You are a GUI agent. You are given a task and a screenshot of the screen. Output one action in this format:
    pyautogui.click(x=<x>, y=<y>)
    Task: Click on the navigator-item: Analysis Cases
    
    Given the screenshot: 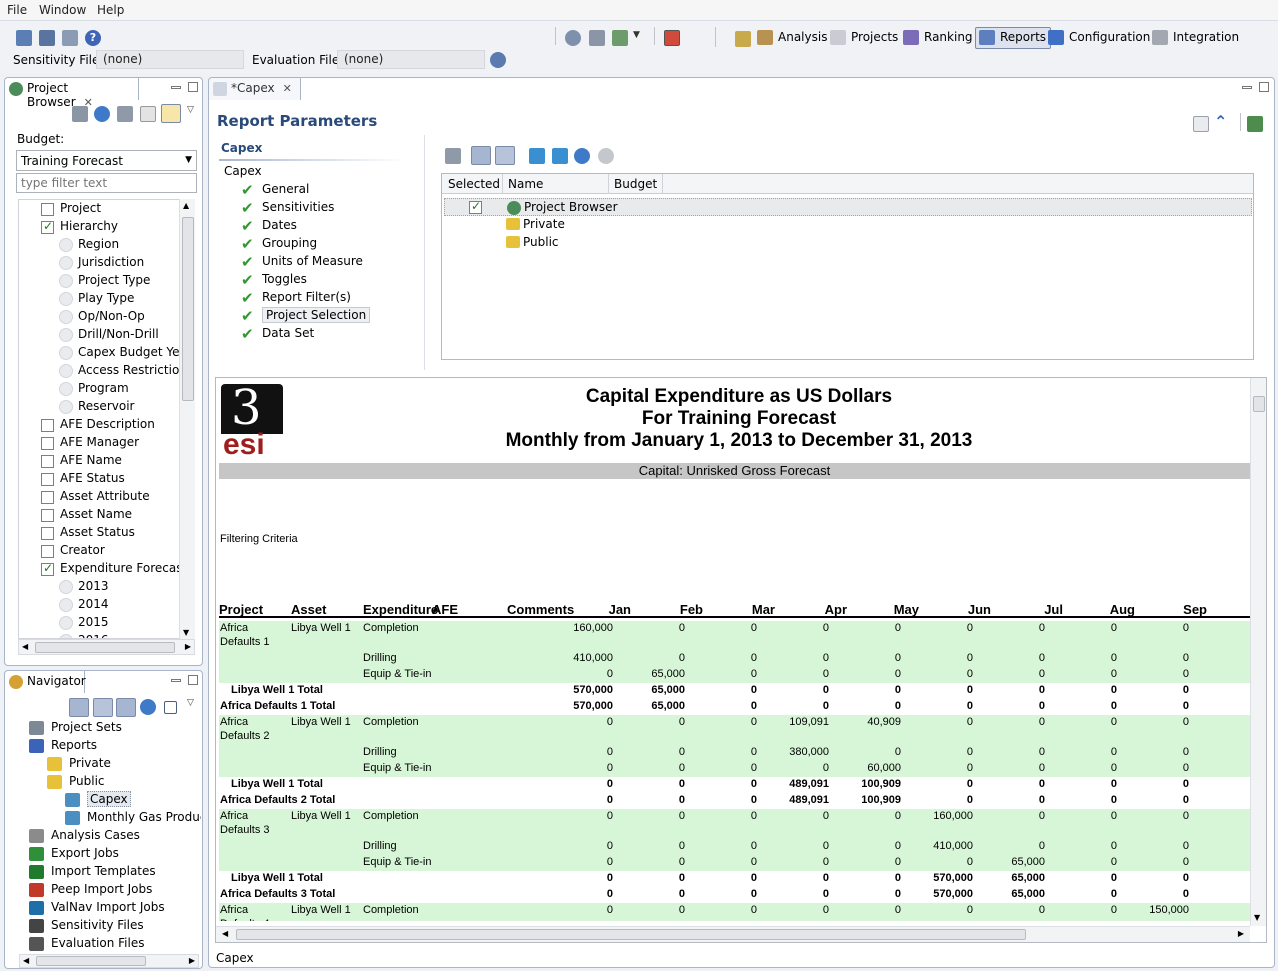 What is the action you would take?
    pyautogui.click(x=111, y=836)
    